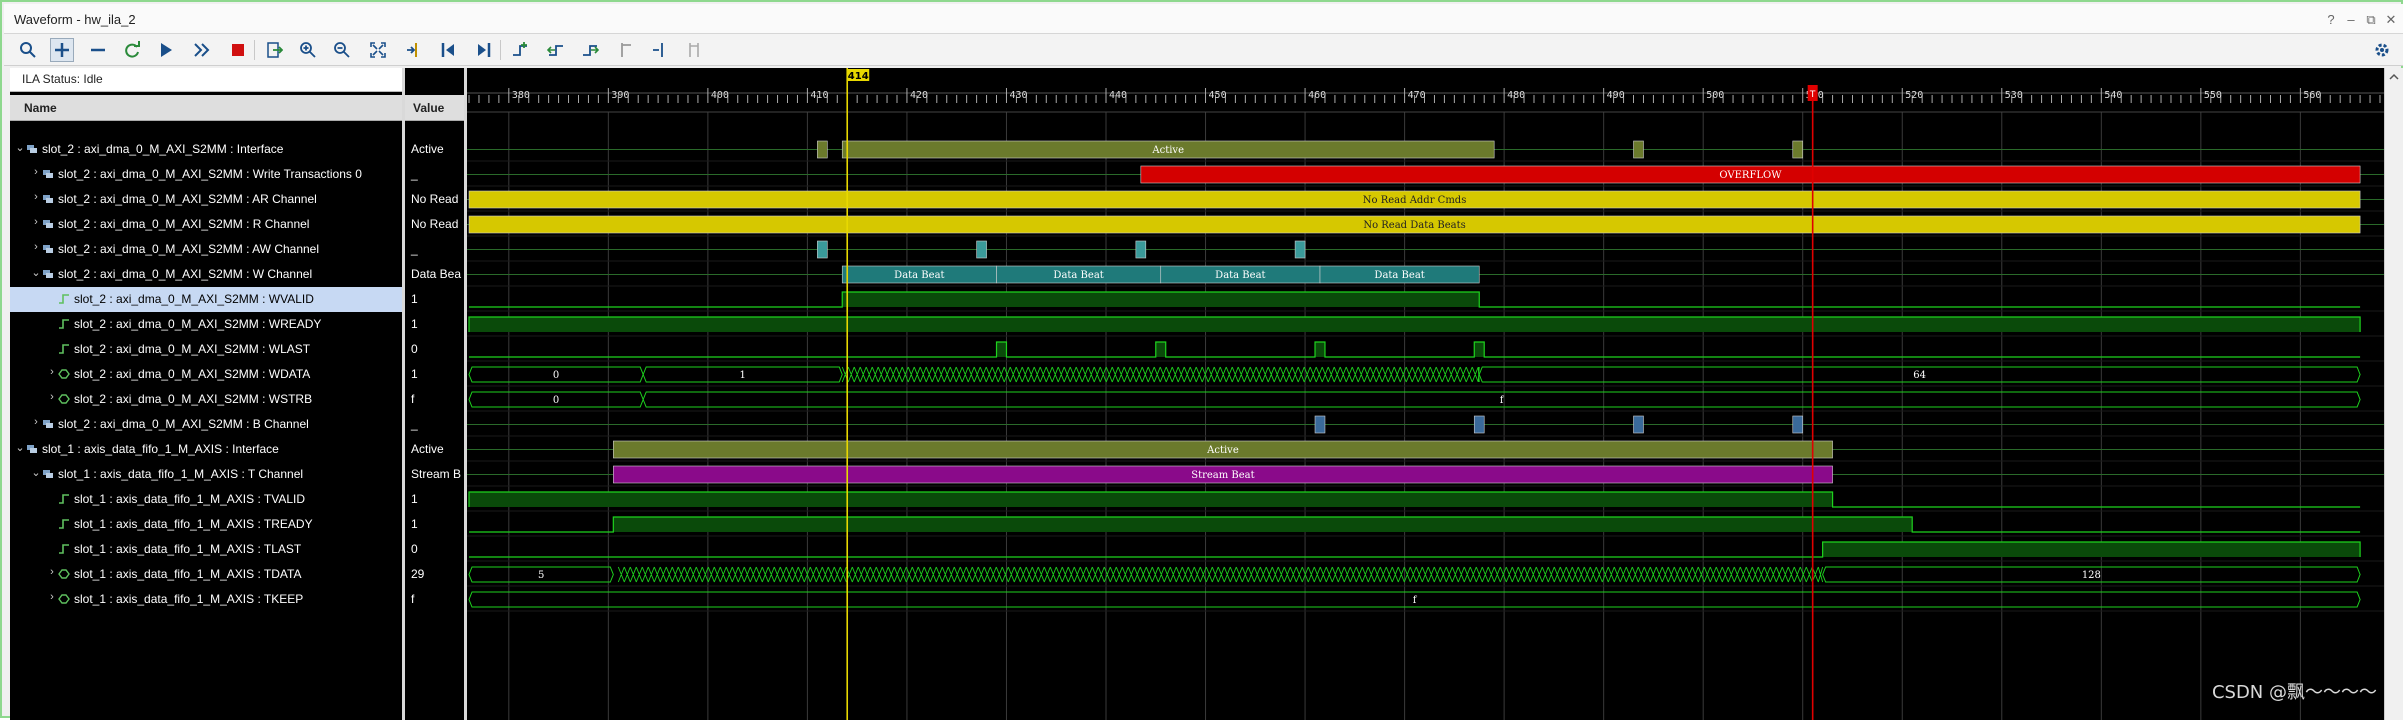  I want to click on signal-row: › slot_2 : axi_dma_0_M_AXI_S2MM : WDATA, so click(206, 374).